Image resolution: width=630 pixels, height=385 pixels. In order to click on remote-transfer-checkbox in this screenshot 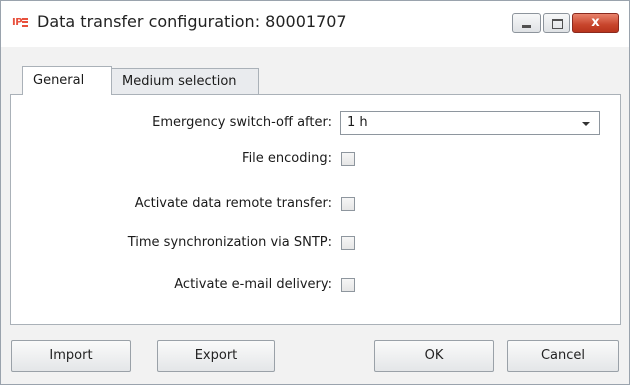, I will do `click(348, 204)`.